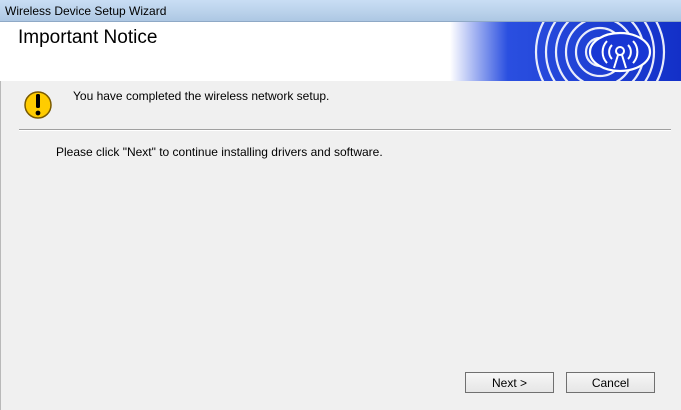  I want to click on wireless-signal-logo-icon, so click(565, 51).